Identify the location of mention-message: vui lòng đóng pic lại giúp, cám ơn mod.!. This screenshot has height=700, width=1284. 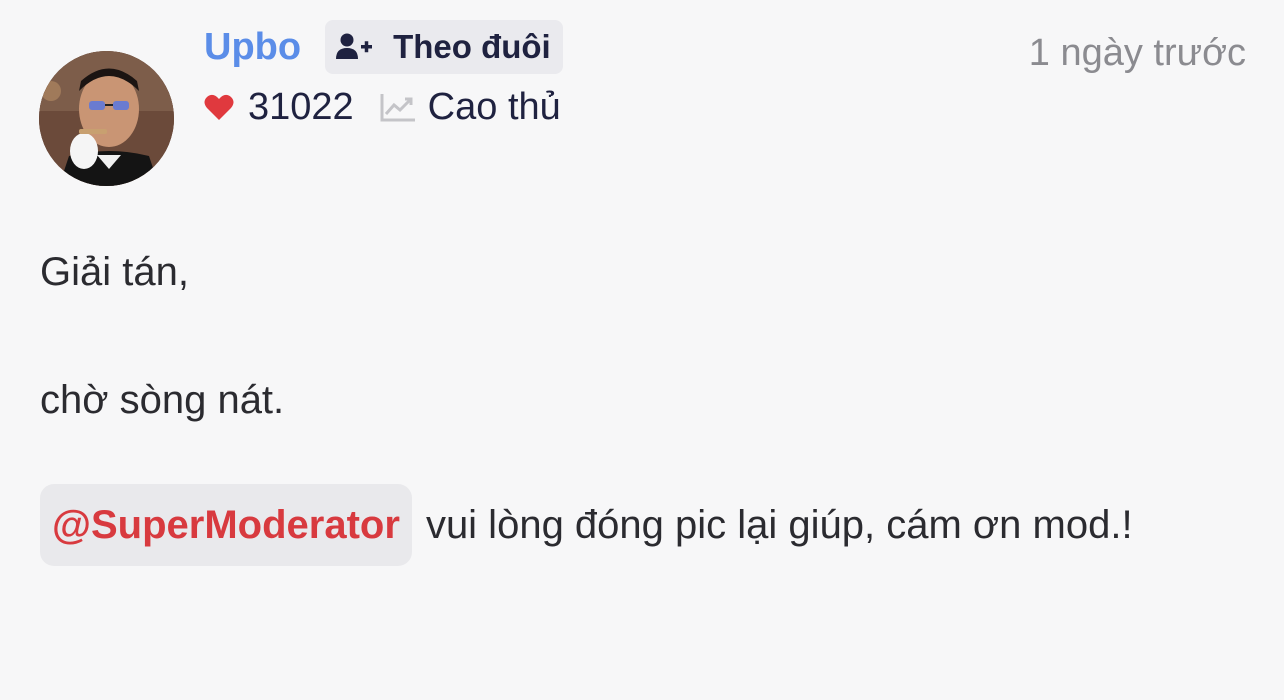
(779, 525).